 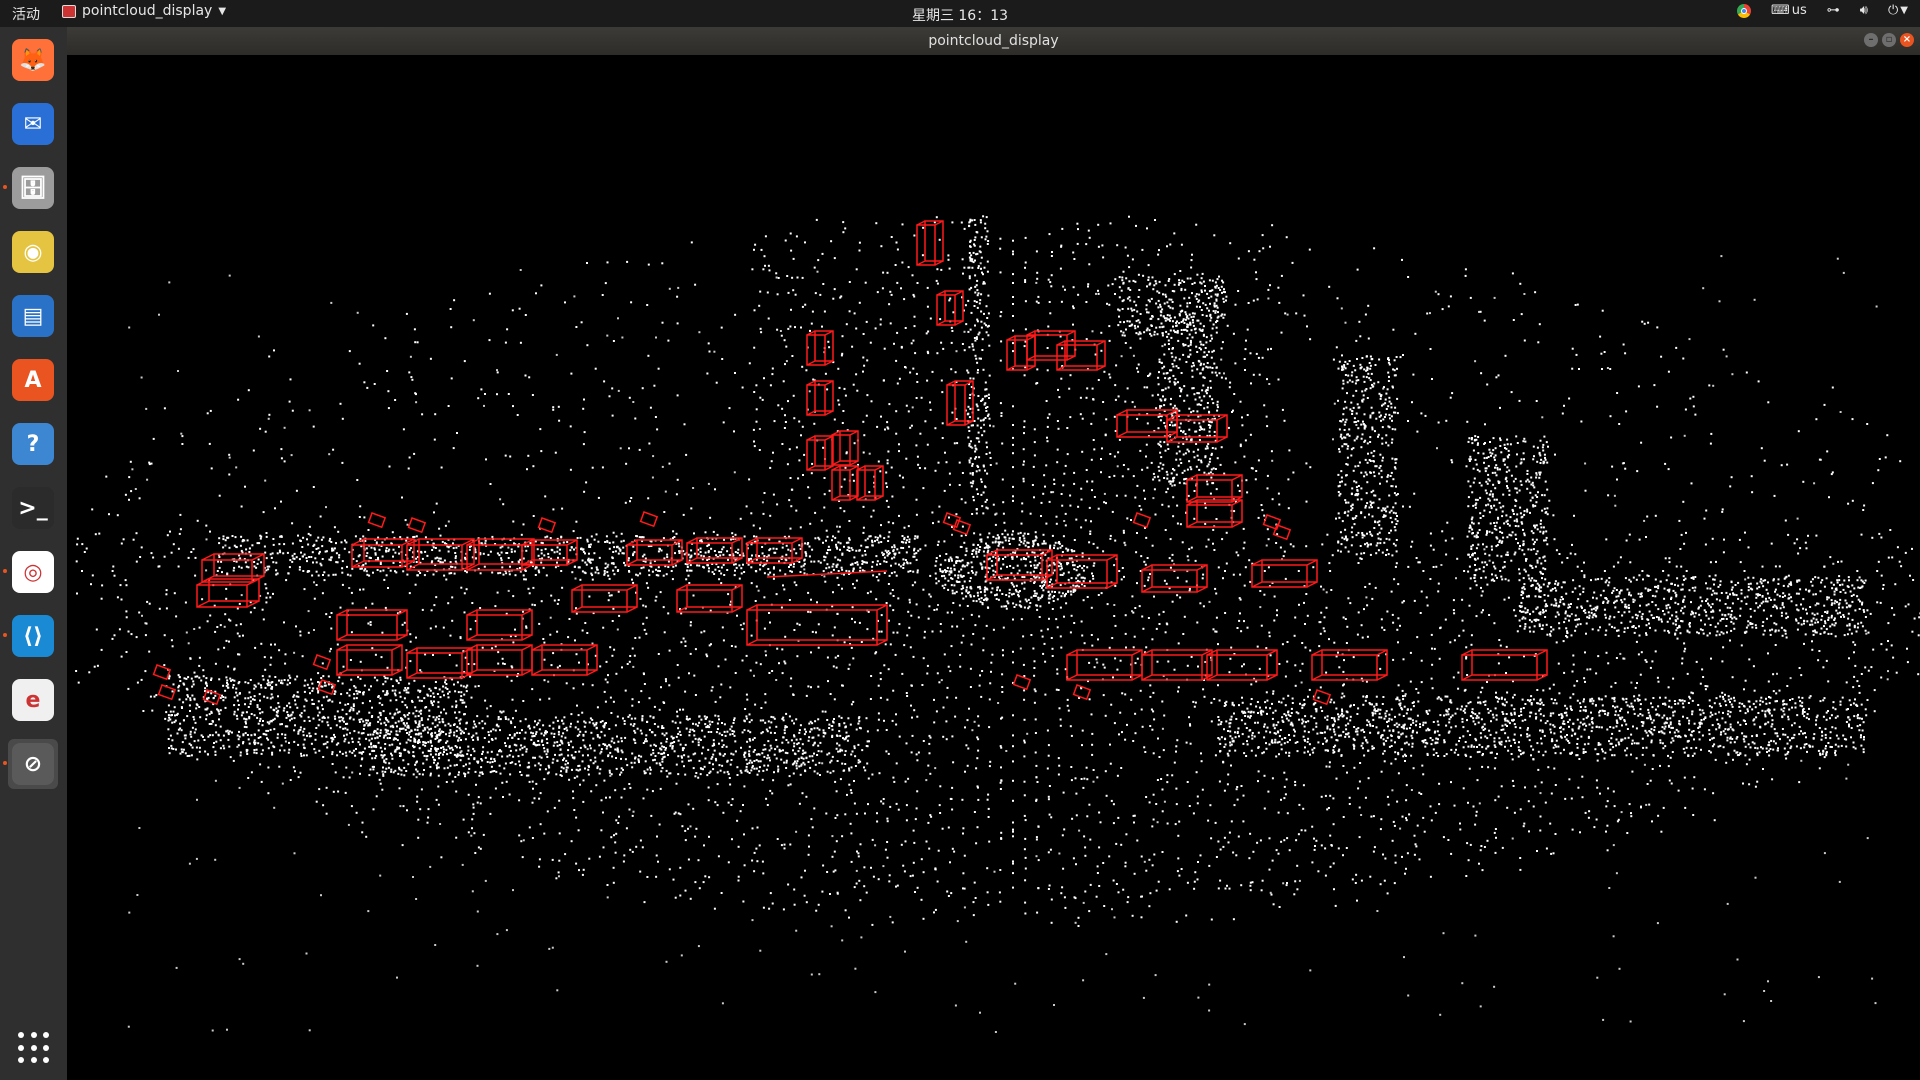 I want to click on power-menu: ⏻ ▼, so click(x=1898, y=10).